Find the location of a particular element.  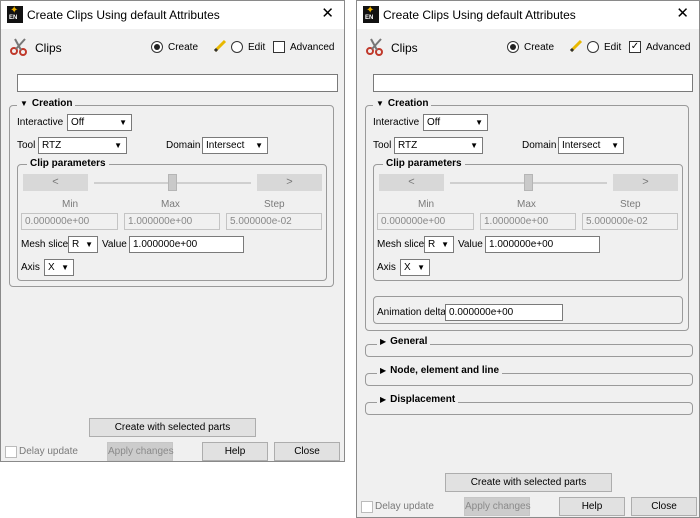

node-element-line-toggle: ▶ Node, element and line is located at coordinates (440, 371).